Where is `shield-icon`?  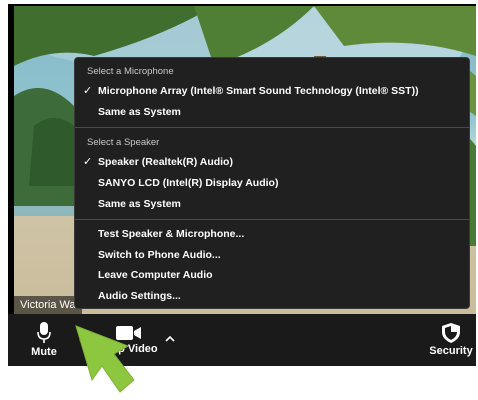 shield-icon is located at coordinates (451, 333).